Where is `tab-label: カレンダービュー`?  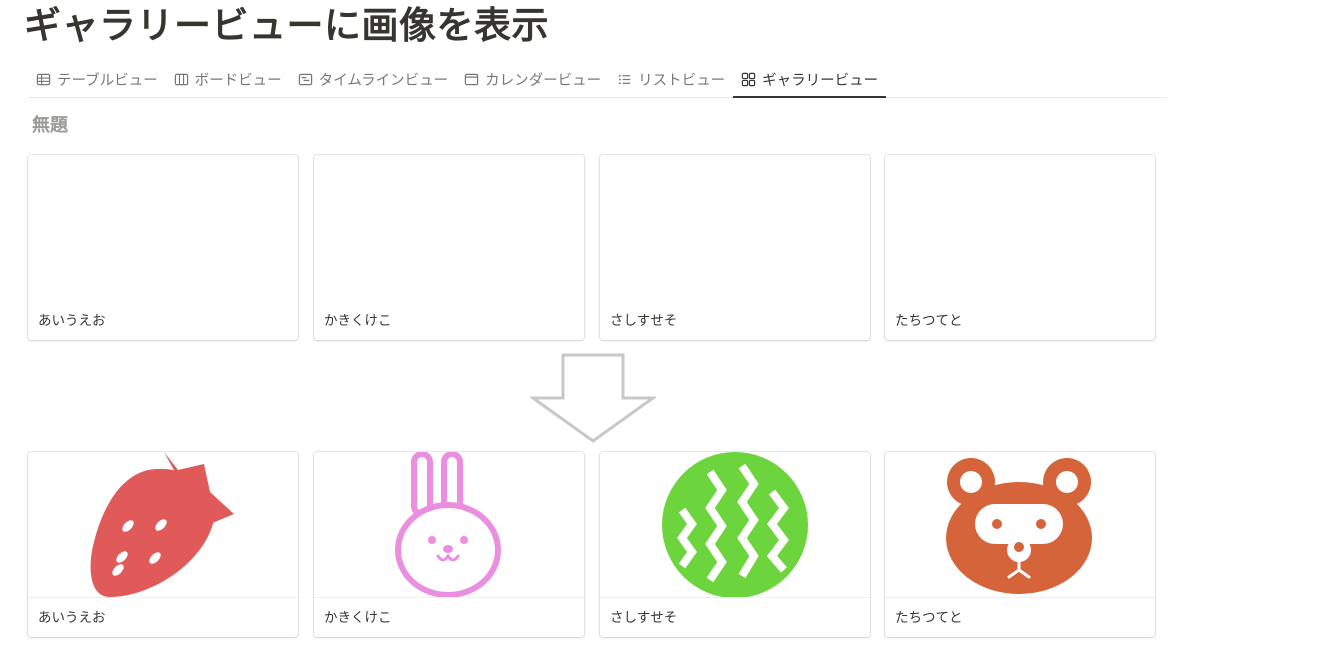 tab-label: カレンダービュー is located at coordinates (543, 80).